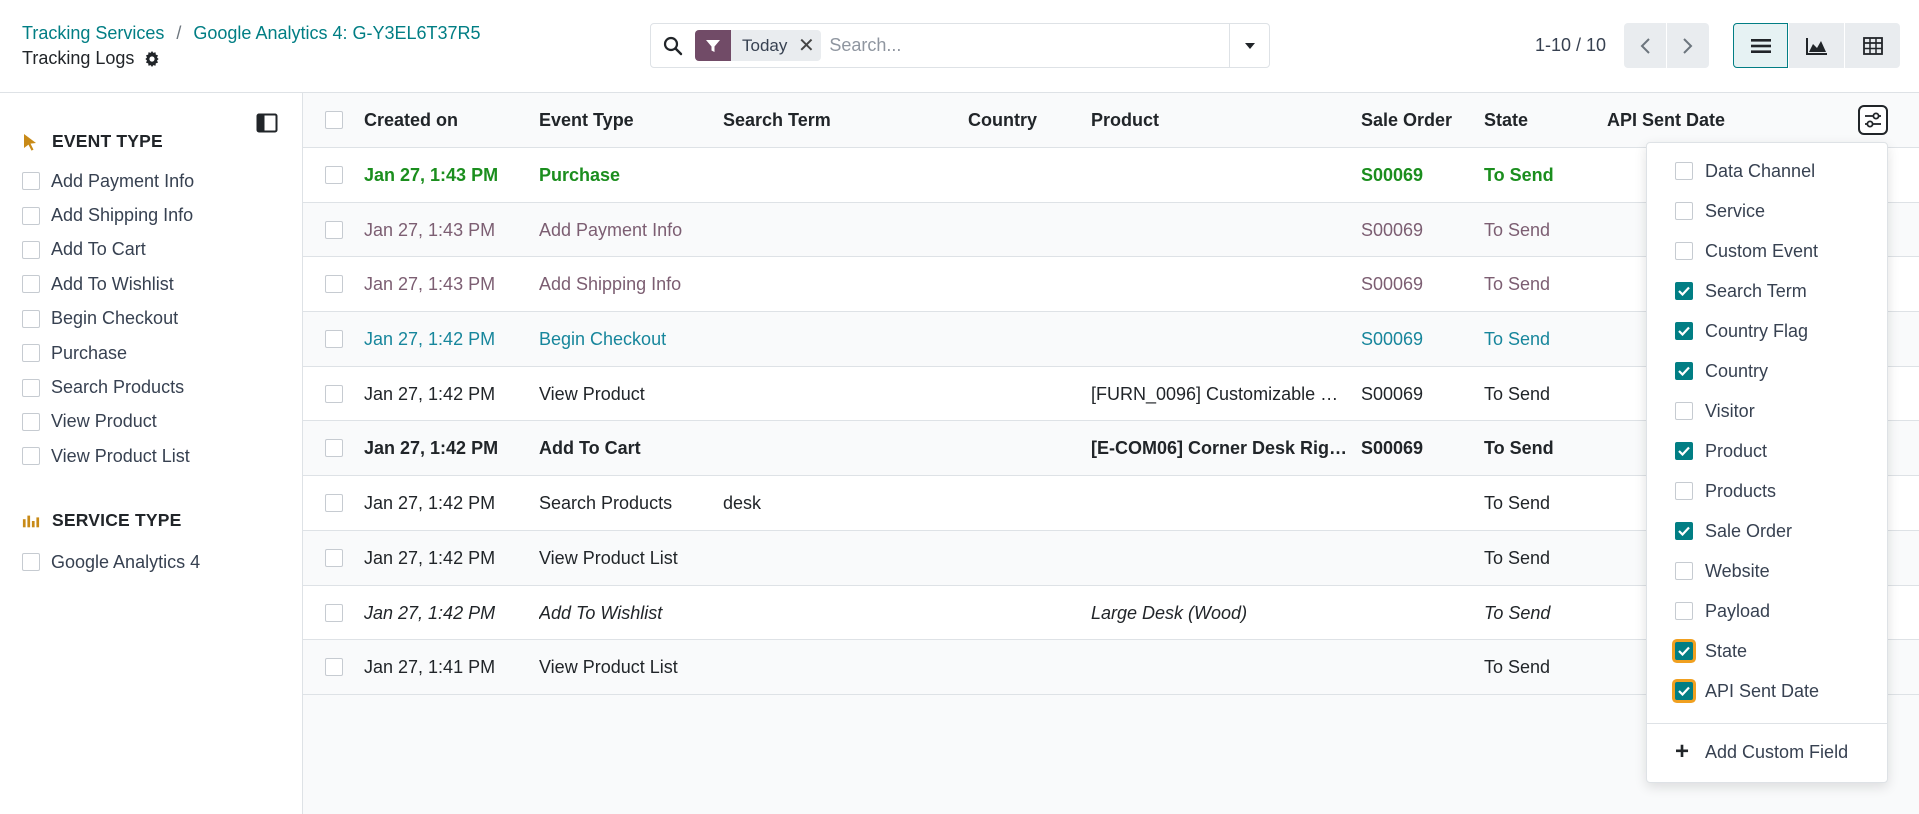 The width and height of the screenshot is (1919, 814). What do you see at coordinates (1747, 331) in the screenshot?
I see `optional-column-item: Country Flag` at bounding box center [1747, 331].